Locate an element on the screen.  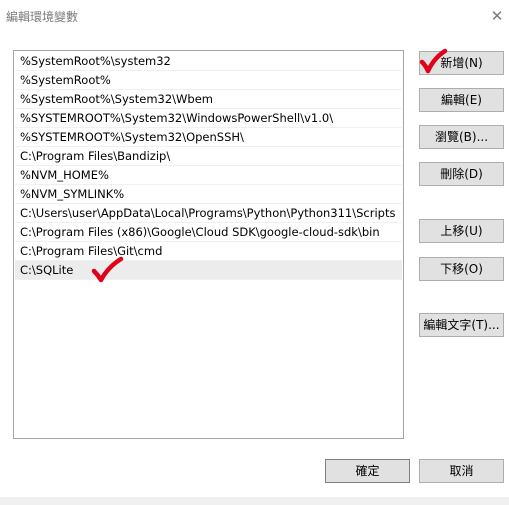
delete-button: 刪除(D) is located at coordinates (461, 174).